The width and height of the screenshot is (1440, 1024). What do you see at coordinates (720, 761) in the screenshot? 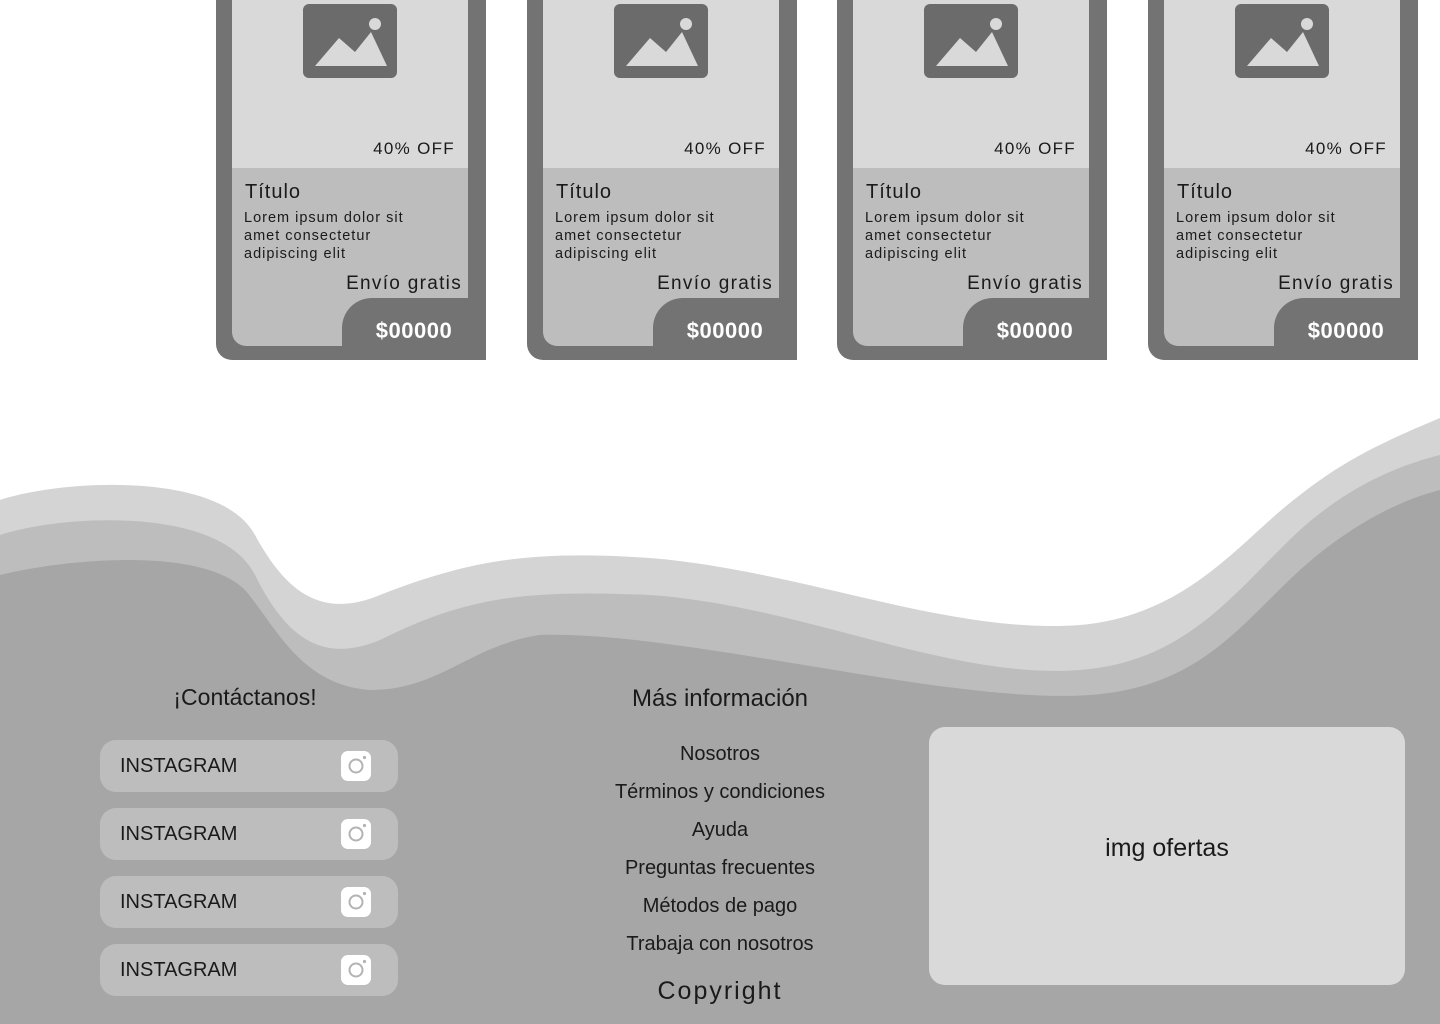
I see `footer-link-nosotros: Nosotros` at bounding box center [720, 761].